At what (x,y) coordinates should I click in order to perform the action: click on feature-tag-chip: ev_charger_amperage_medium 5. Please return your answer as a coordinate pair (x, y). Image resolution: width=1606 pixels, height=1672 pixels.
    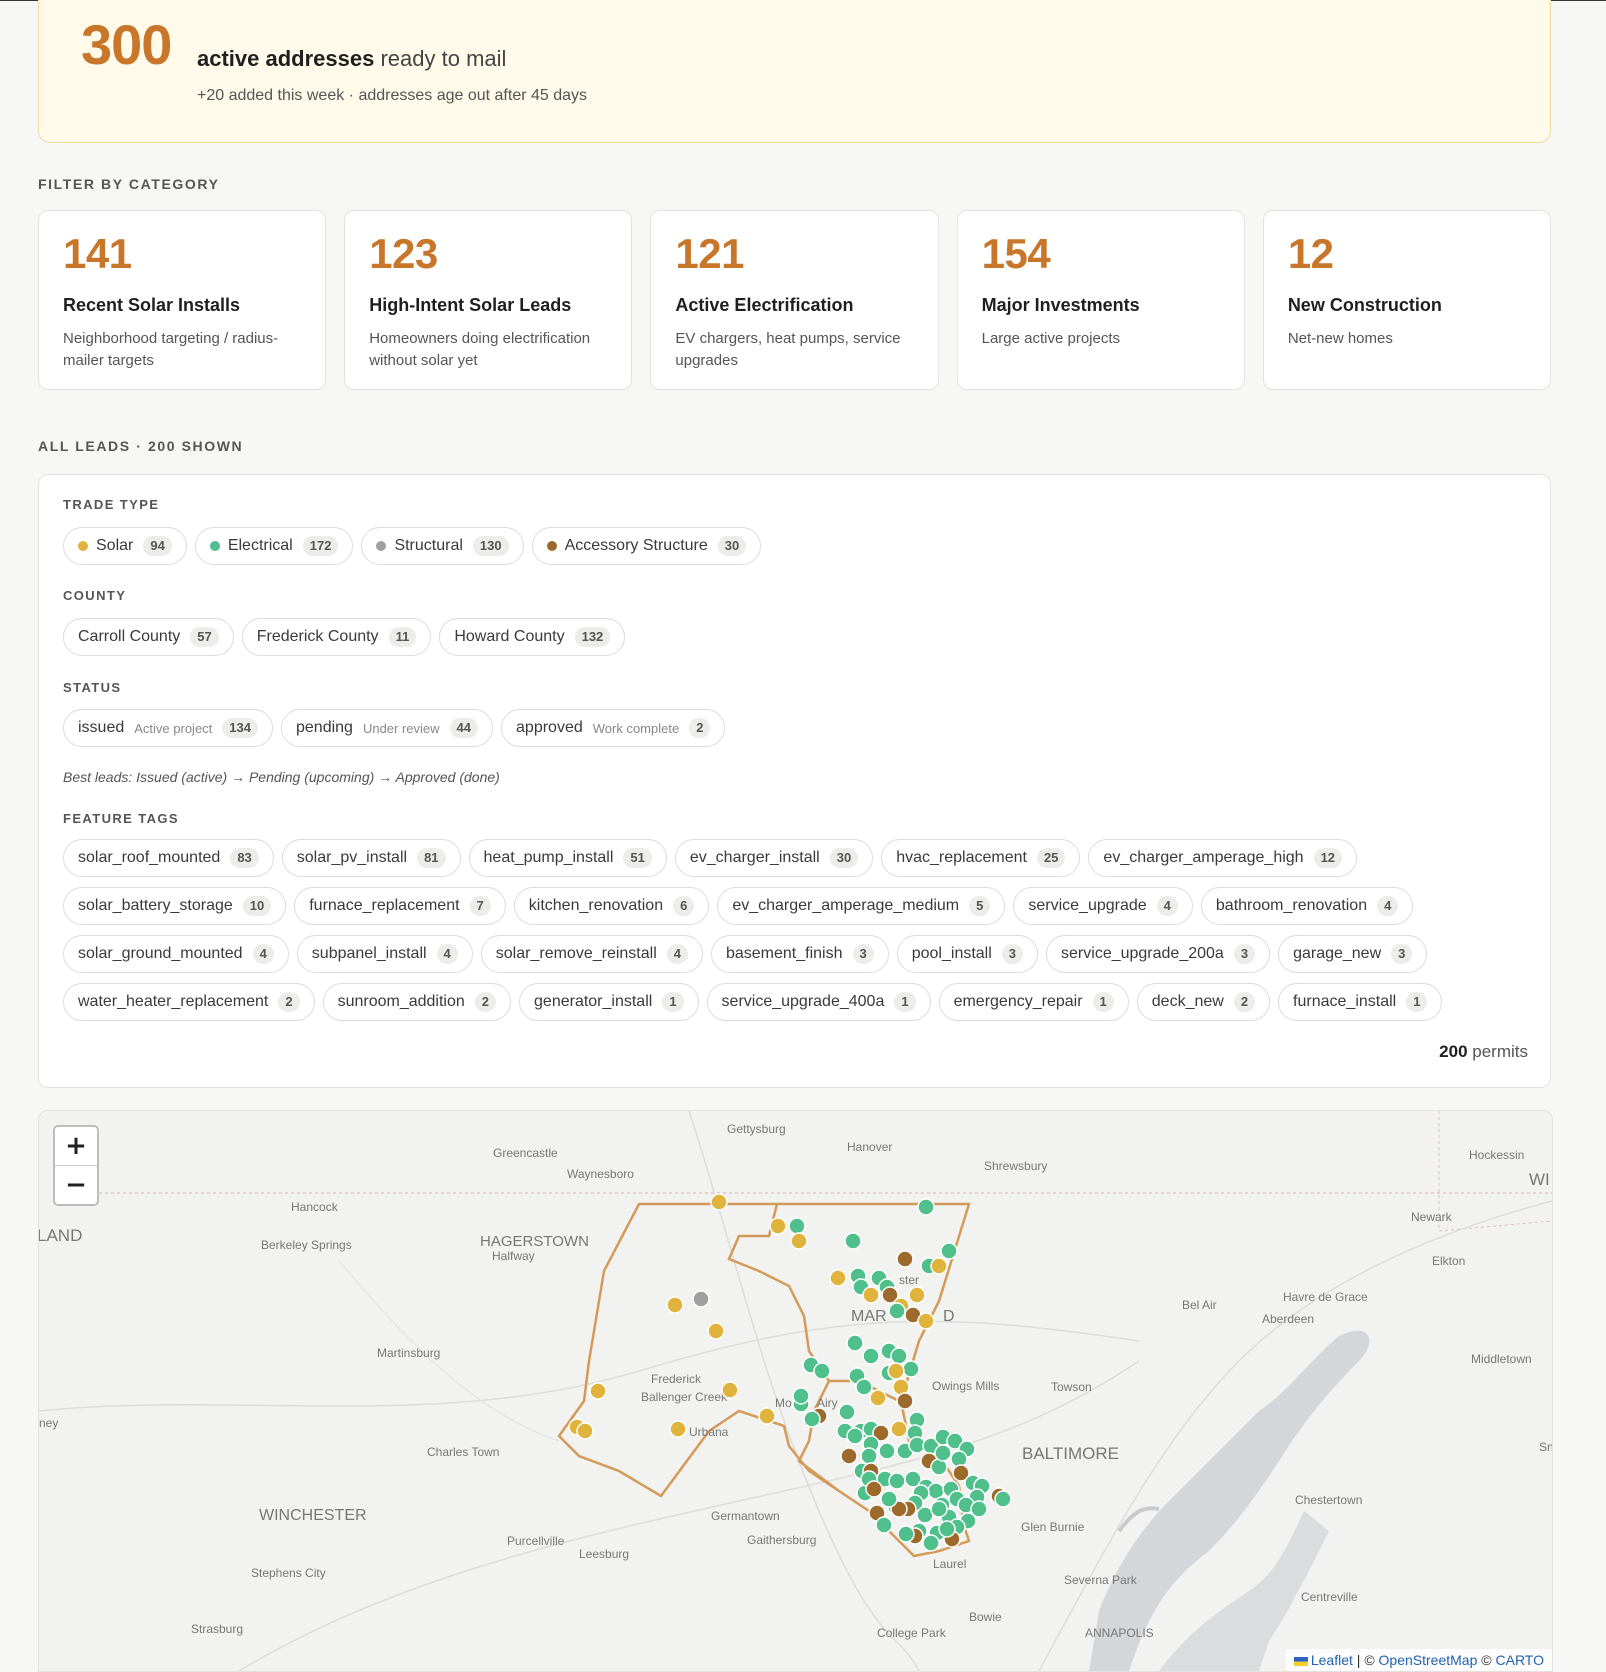
    Looking at the image, I should click on (861, 906).